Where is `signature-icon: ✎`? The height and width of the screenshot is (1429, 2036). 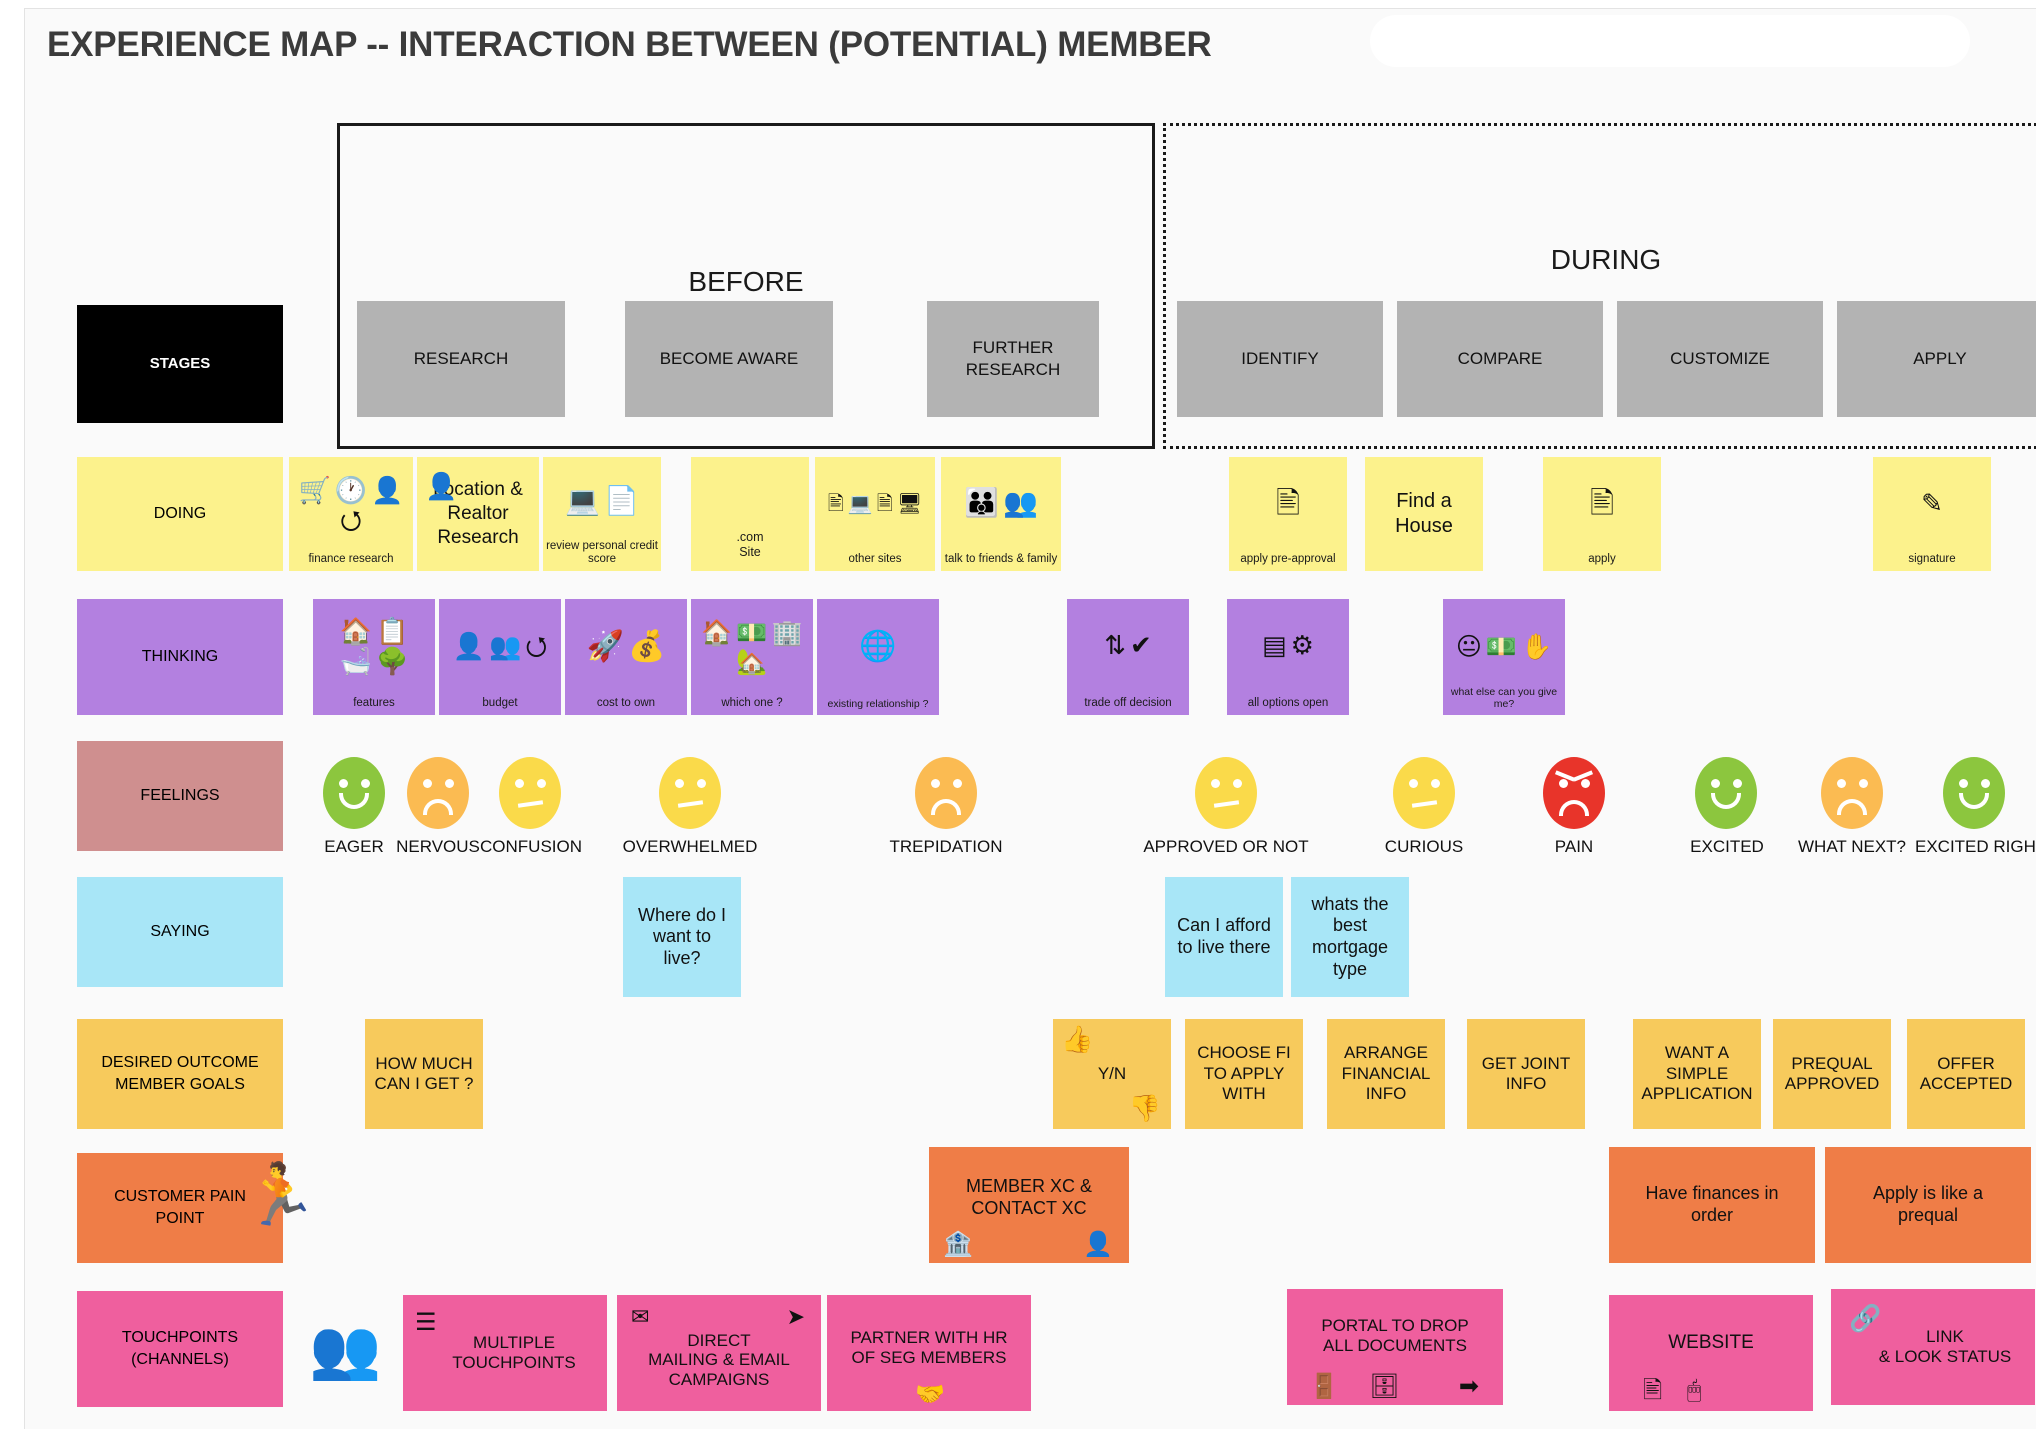 signature-icon: ✎ is located at coordinates (1932, 504).